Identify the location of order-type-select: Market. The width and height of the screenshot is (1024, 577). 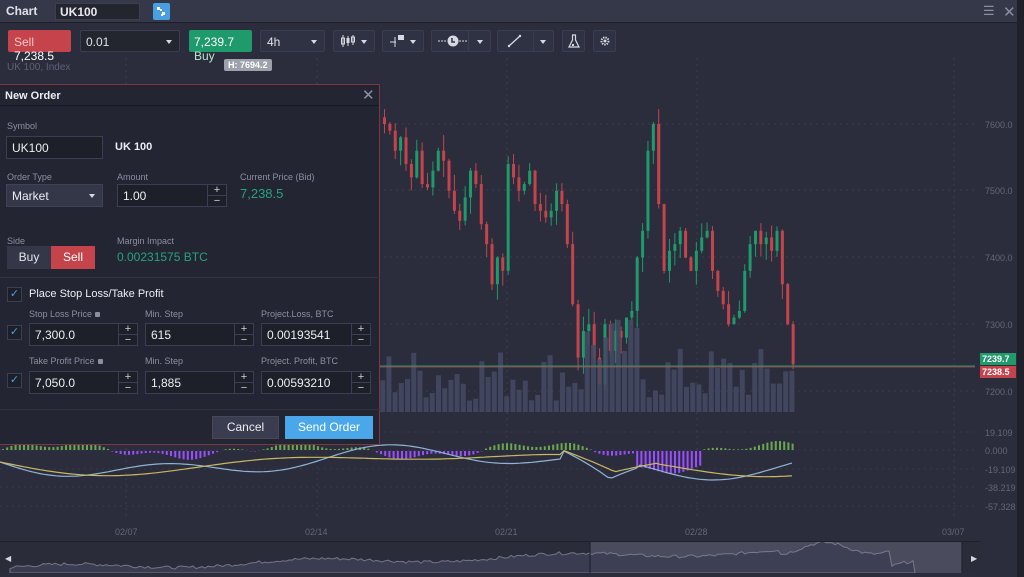
(54, 195).